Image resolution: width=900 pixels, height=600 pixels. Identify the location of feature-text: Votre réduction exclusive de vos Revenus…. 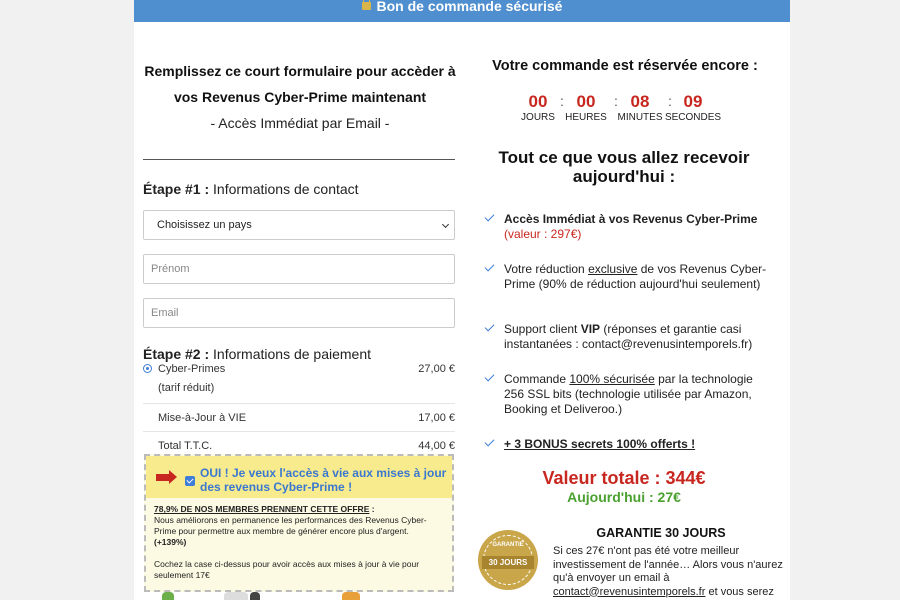
(639, 277).